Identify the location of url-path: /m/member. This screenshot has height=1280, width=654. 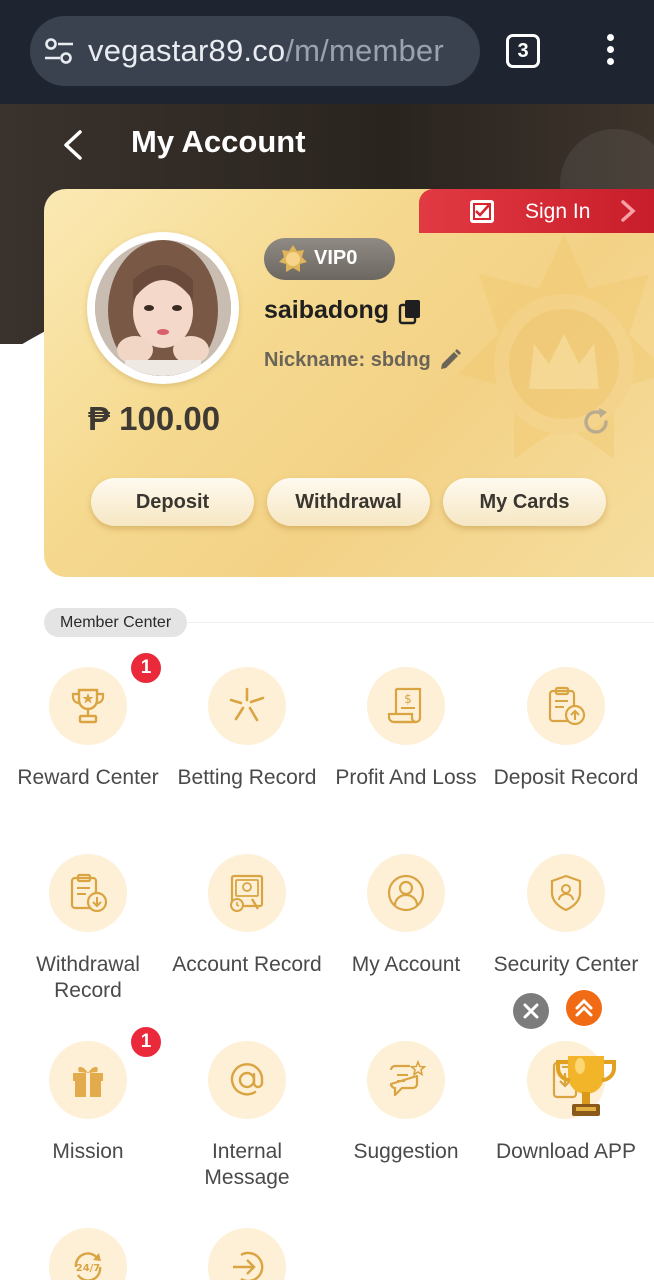
(364, 50).